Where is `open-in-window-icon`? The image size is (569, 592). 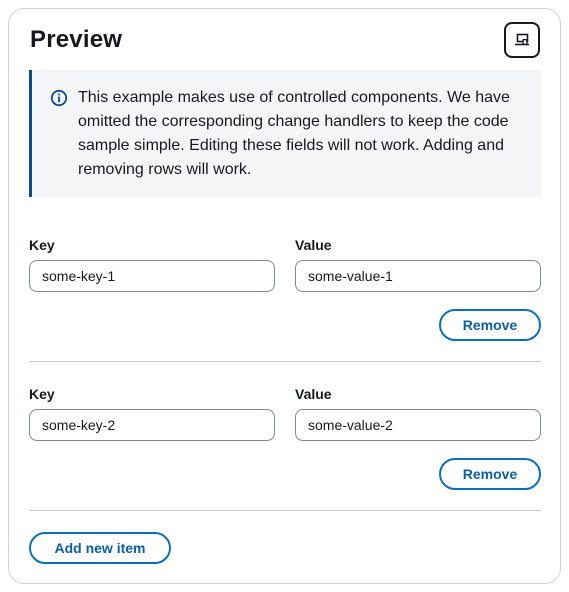 open-in-window-icon is located at coordinates (522, 40).